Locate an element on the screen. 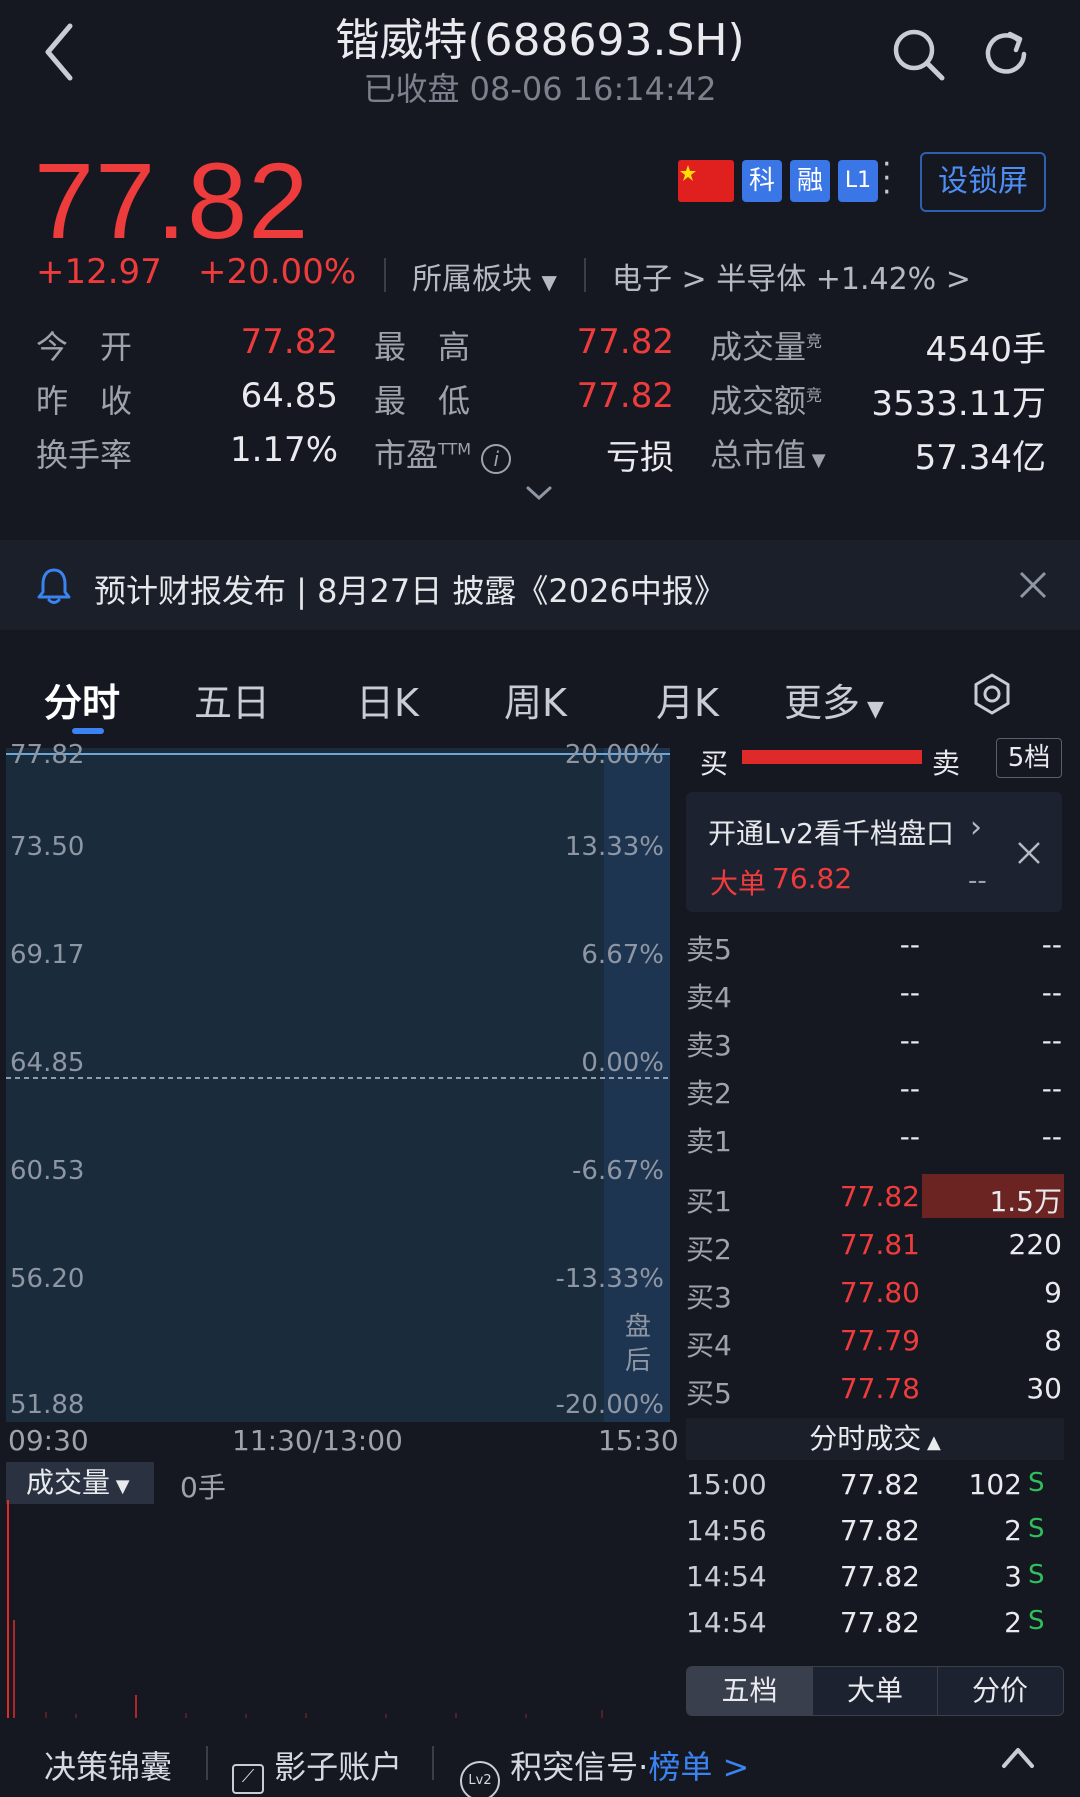  pct-tick: -6.67% is located at coordinates (618, 1171).